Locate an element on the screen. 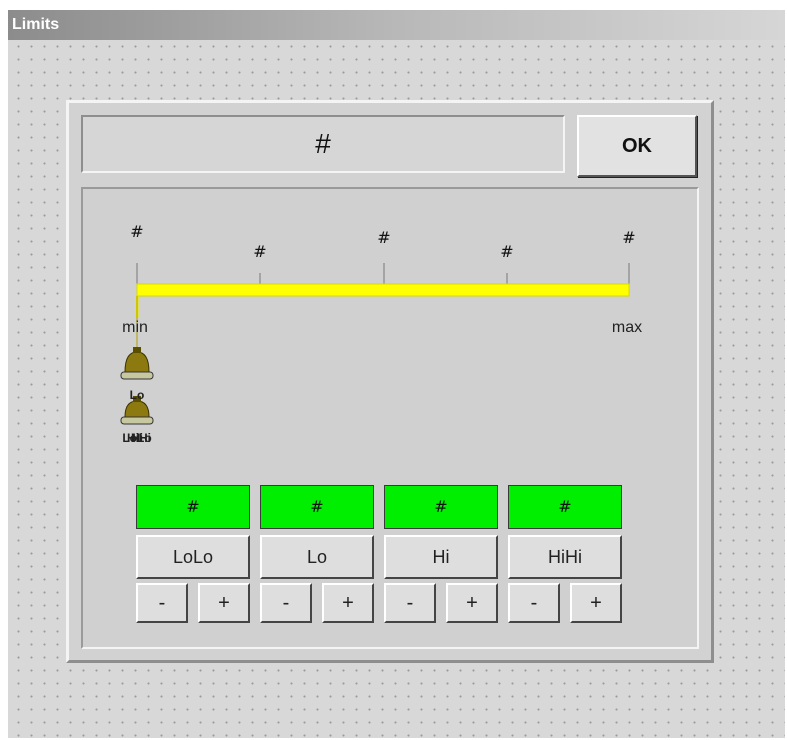  bell-label-hihi: HiHi is located at coordinates (139, 438).